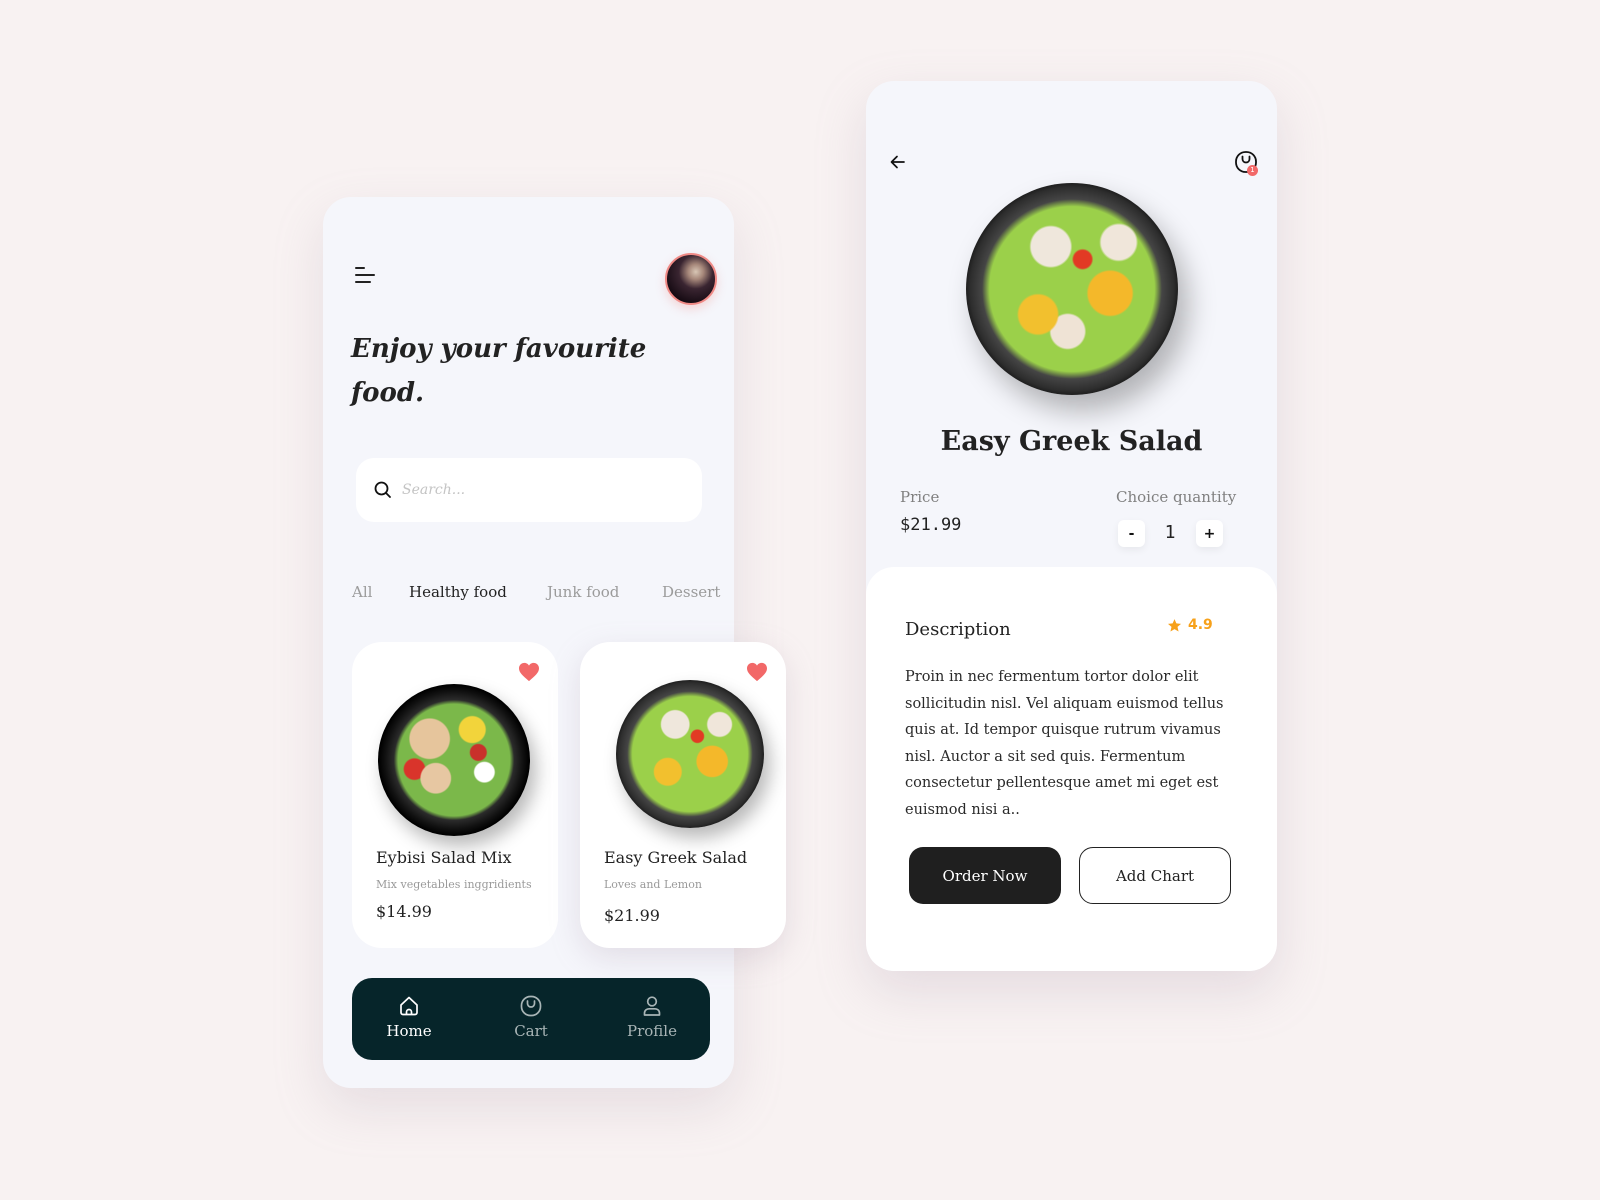  I want to click on decrease-quantity-button: -, so click(1131, 533).